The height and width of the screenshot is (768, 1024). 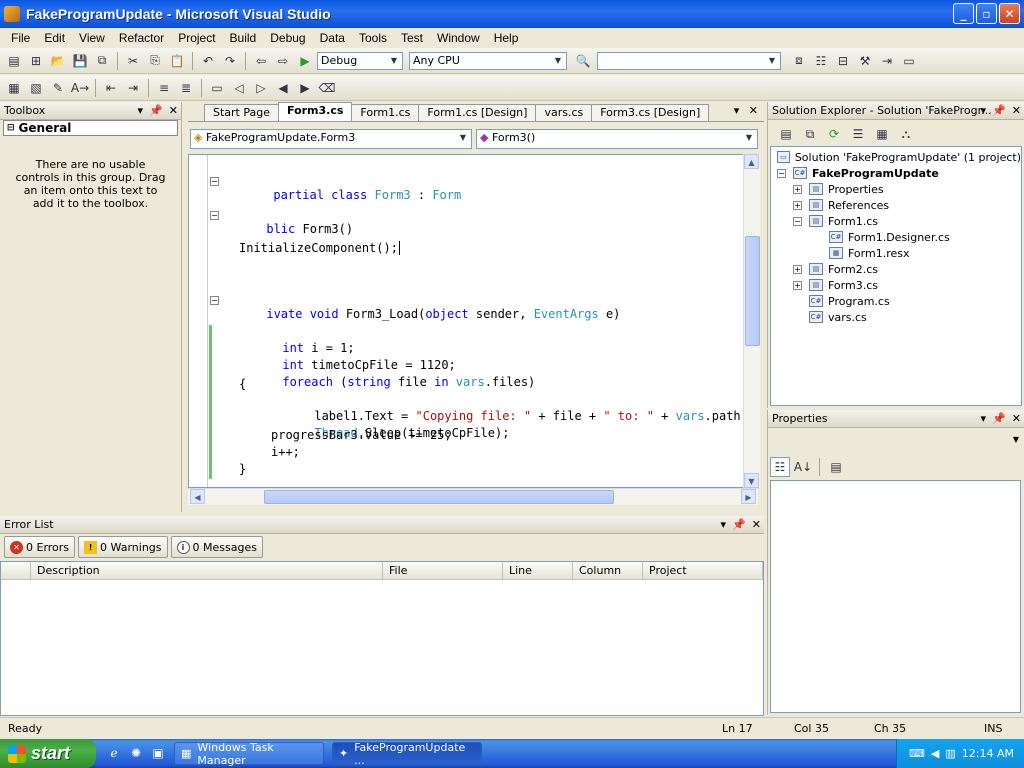 What do you see at coordinates (14, 61) in the screenshot?
I see `new-project-icon: ▤` at bounding box center [14, 61].